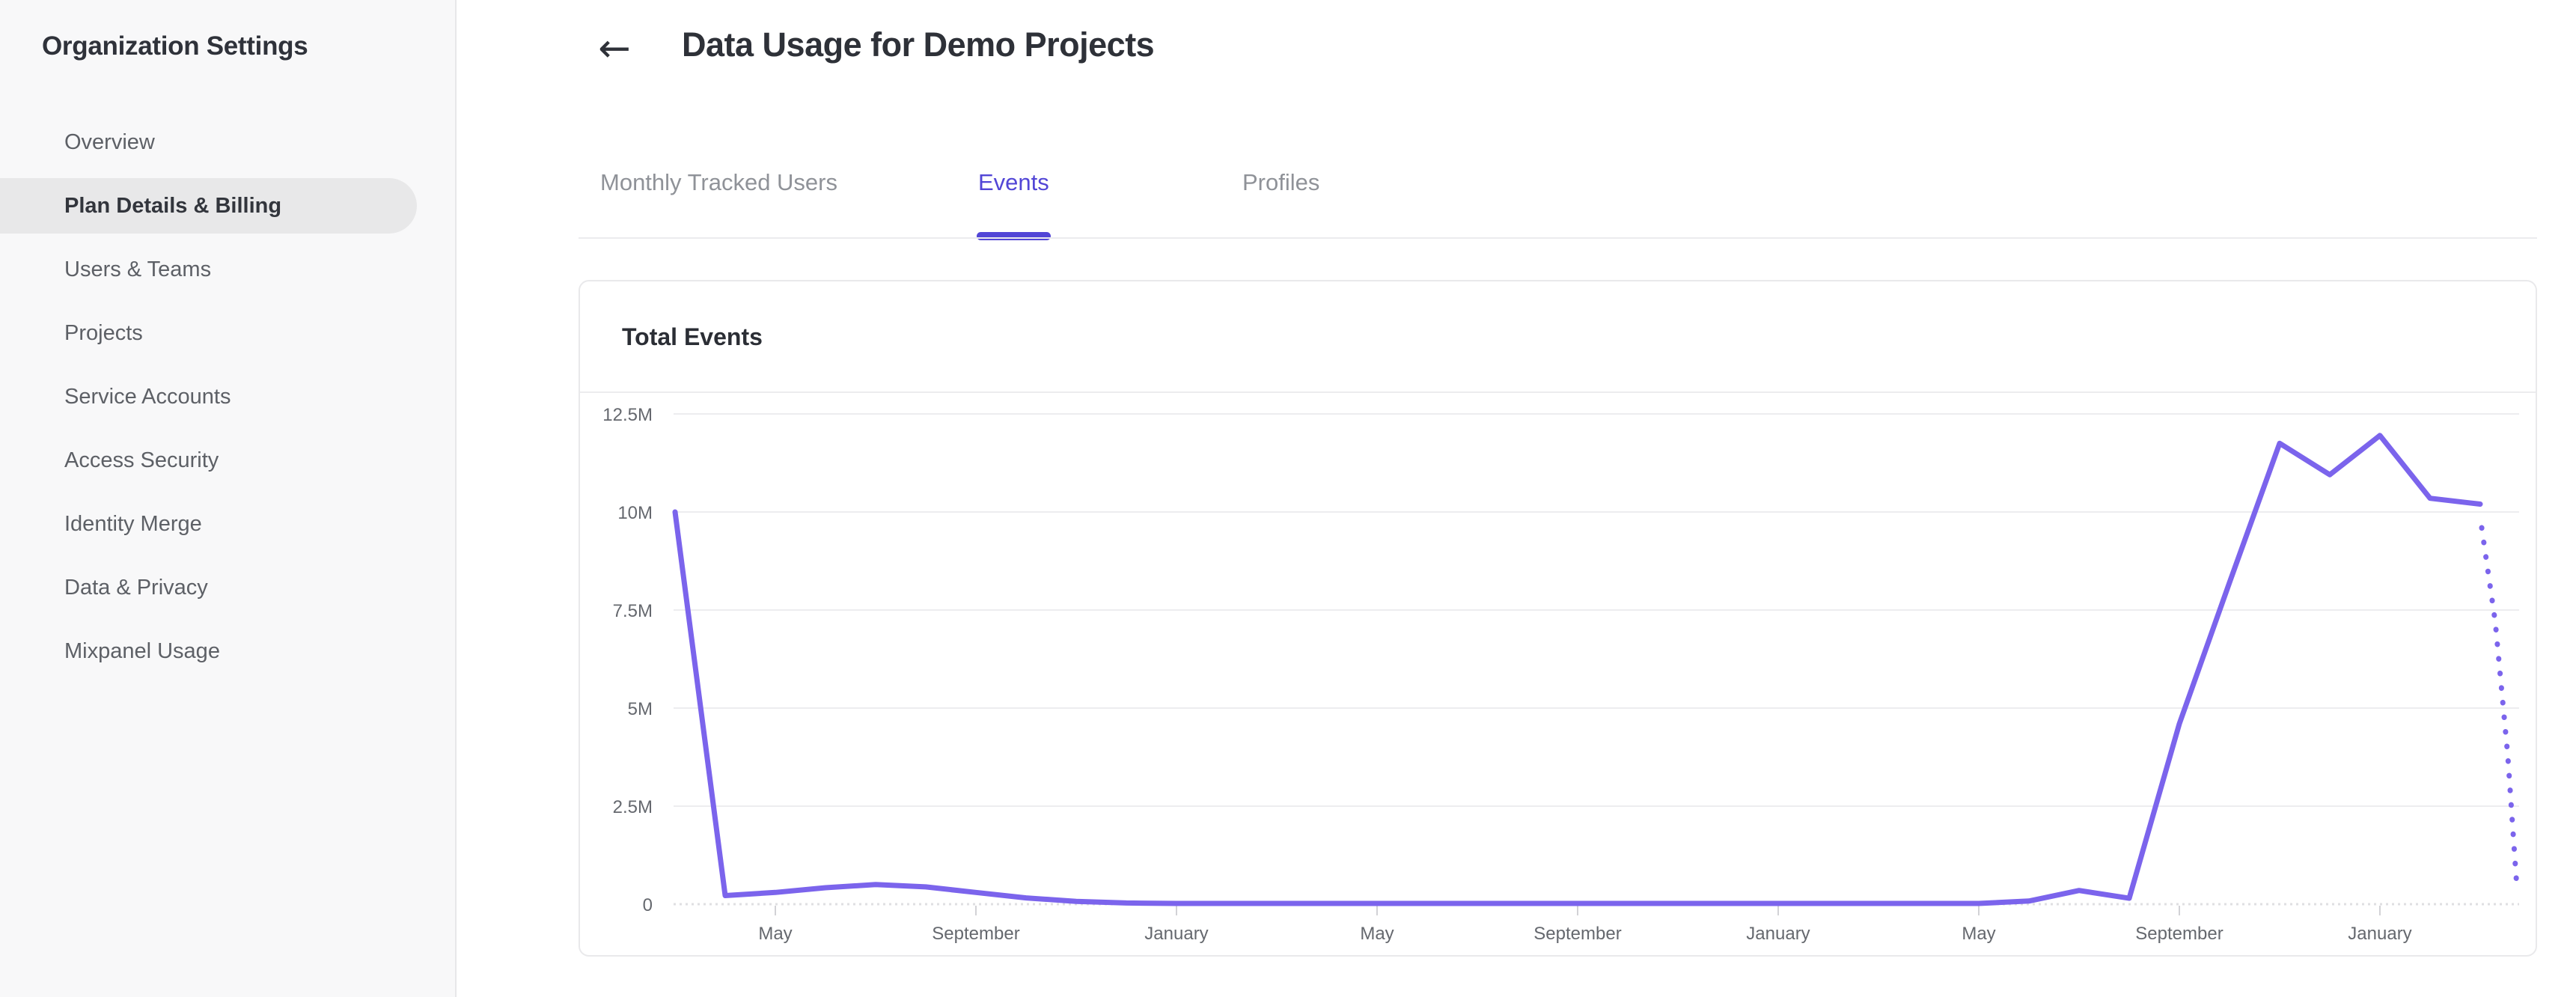 The width and height of the screenshot is (2576, 997). What do you see at coordinates (227, 333) in the screenshot?
I see `sidebar-item-projects: Projects` at bounding box center [227, 333].